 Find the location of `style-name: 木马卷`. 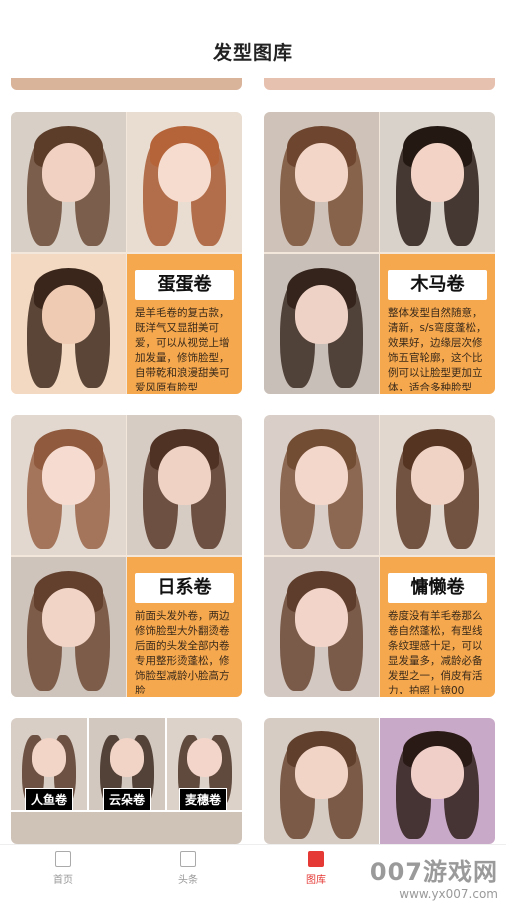

style-name: 木马卷 is located at coordinates (437, 285).